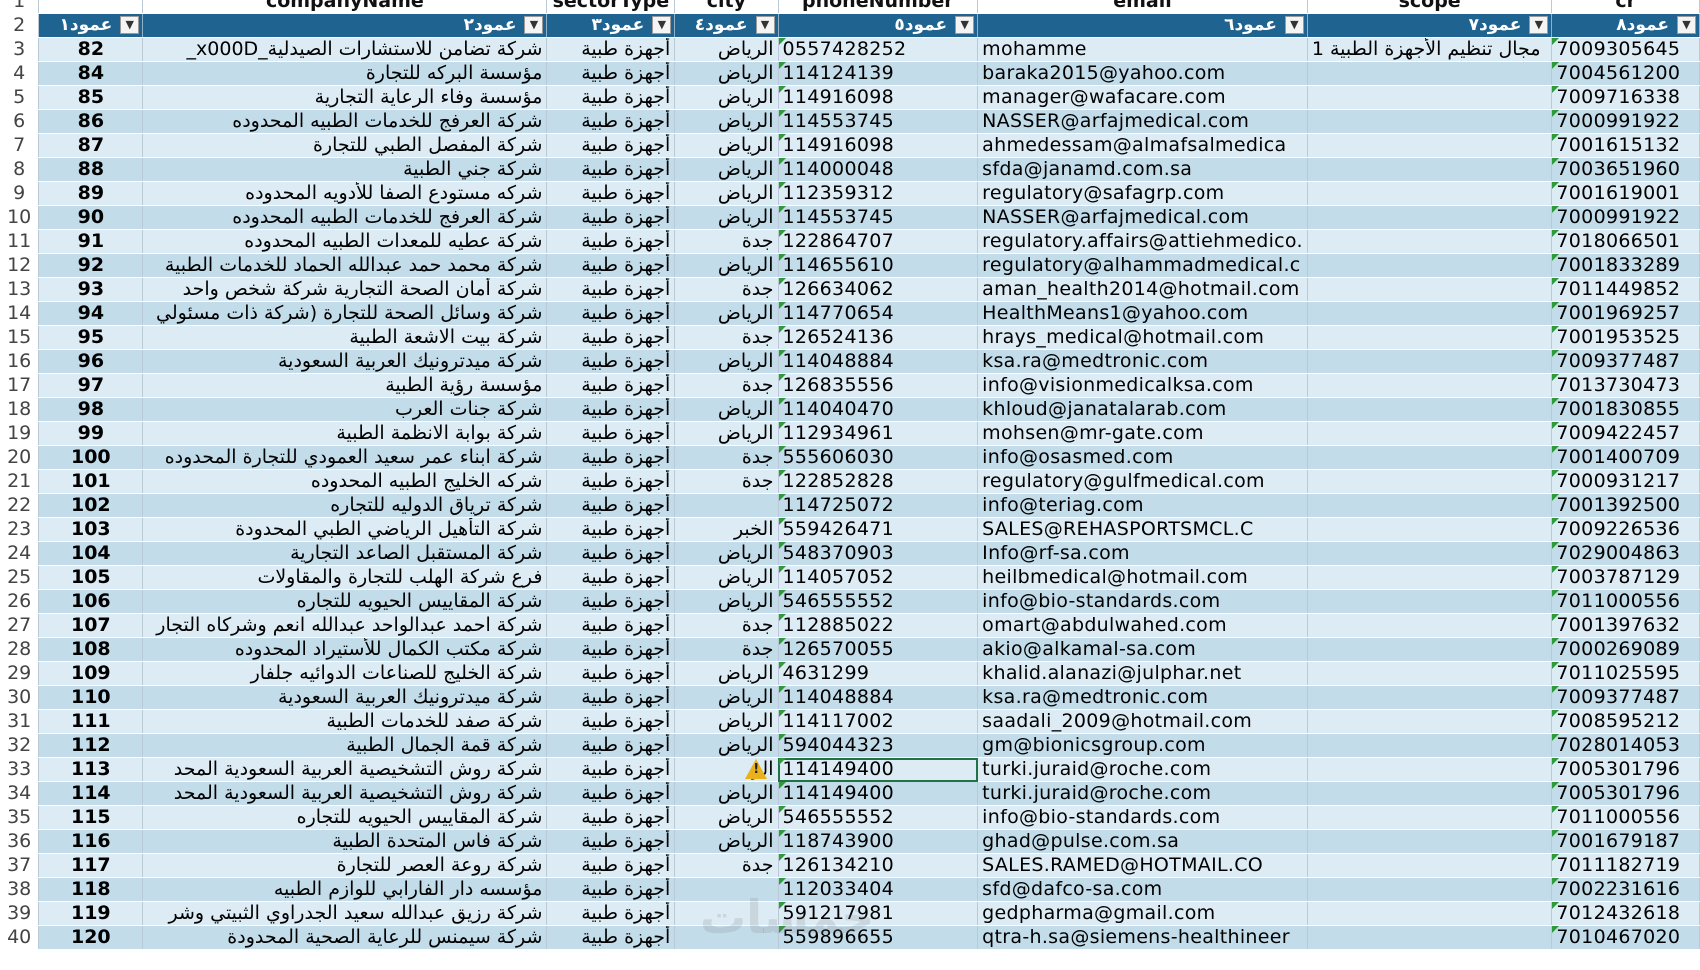 The height and width of the screenshot is (970, 1700). Describe the element at coordinates (345, 25) in the screenshot. I see `filter-header-col-b: عمود٢ ▼` at that location.